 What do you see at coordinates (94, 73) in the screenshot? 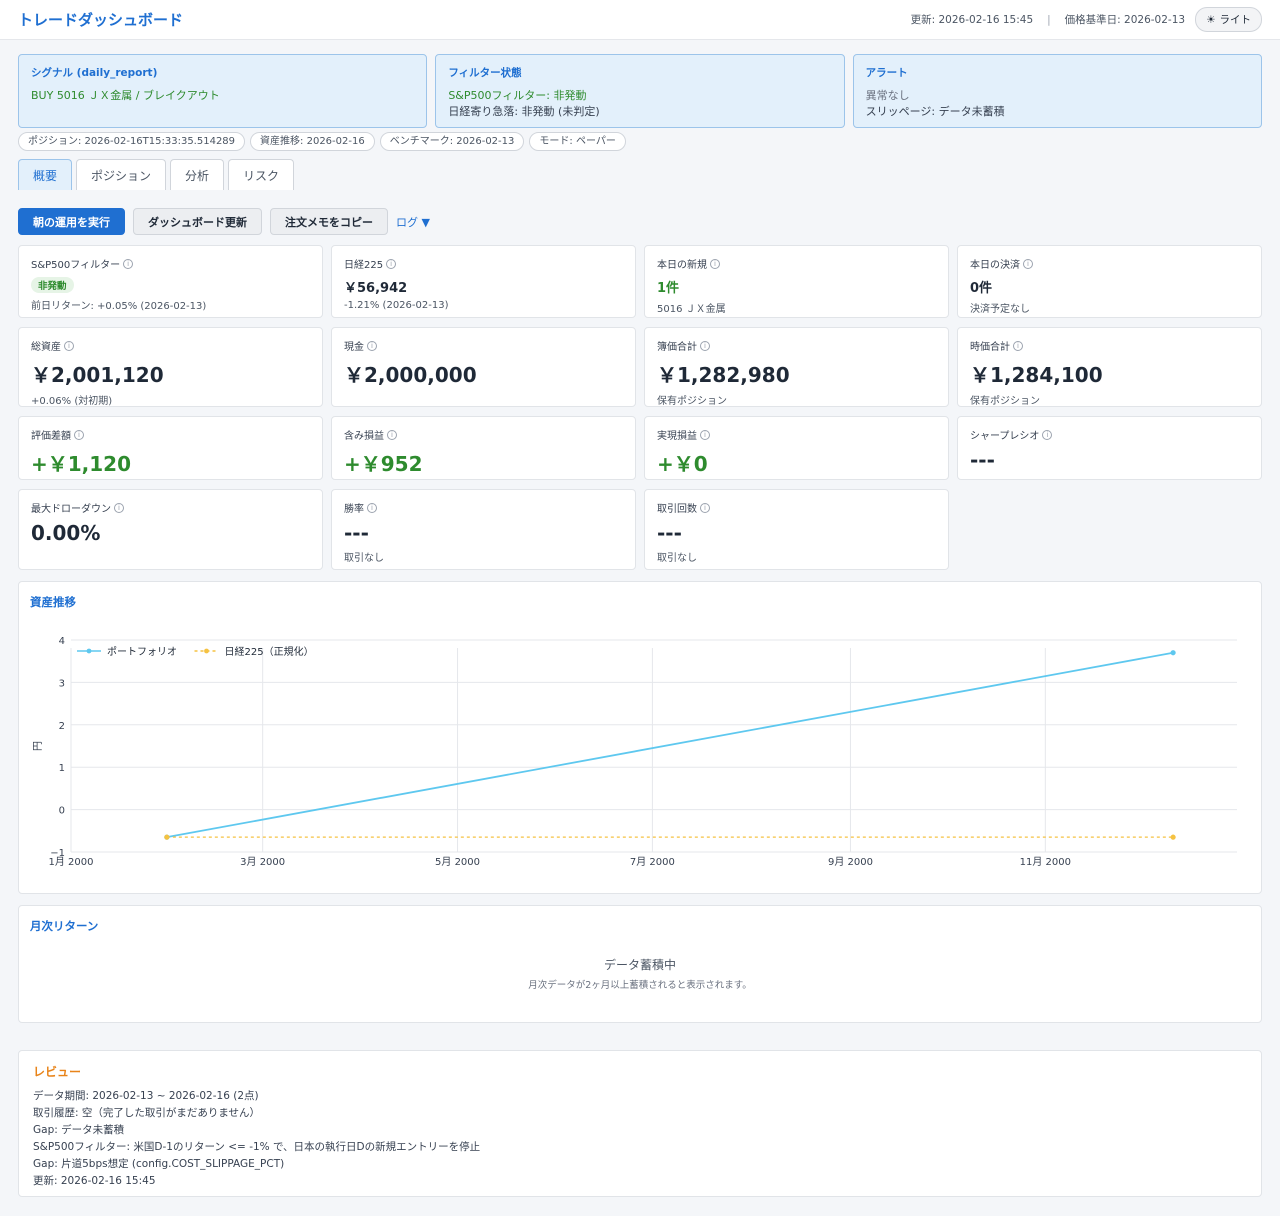
I see `signal-banner-title: シグナル (daily_report)` at bounding box center [94, 73].